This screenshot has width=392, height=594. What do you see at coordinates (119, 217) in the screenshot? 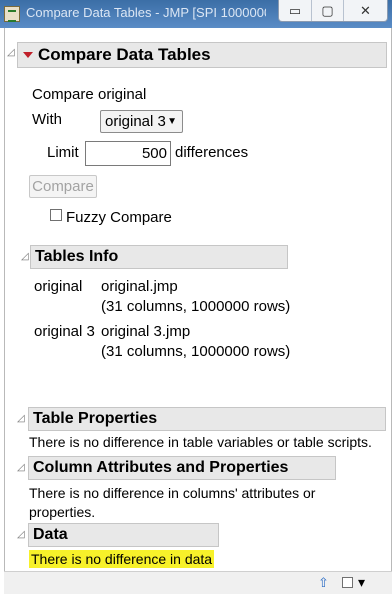
I see `fuzzy-compare-label: Fuzzy Compare` at bounding box center [119, 217].